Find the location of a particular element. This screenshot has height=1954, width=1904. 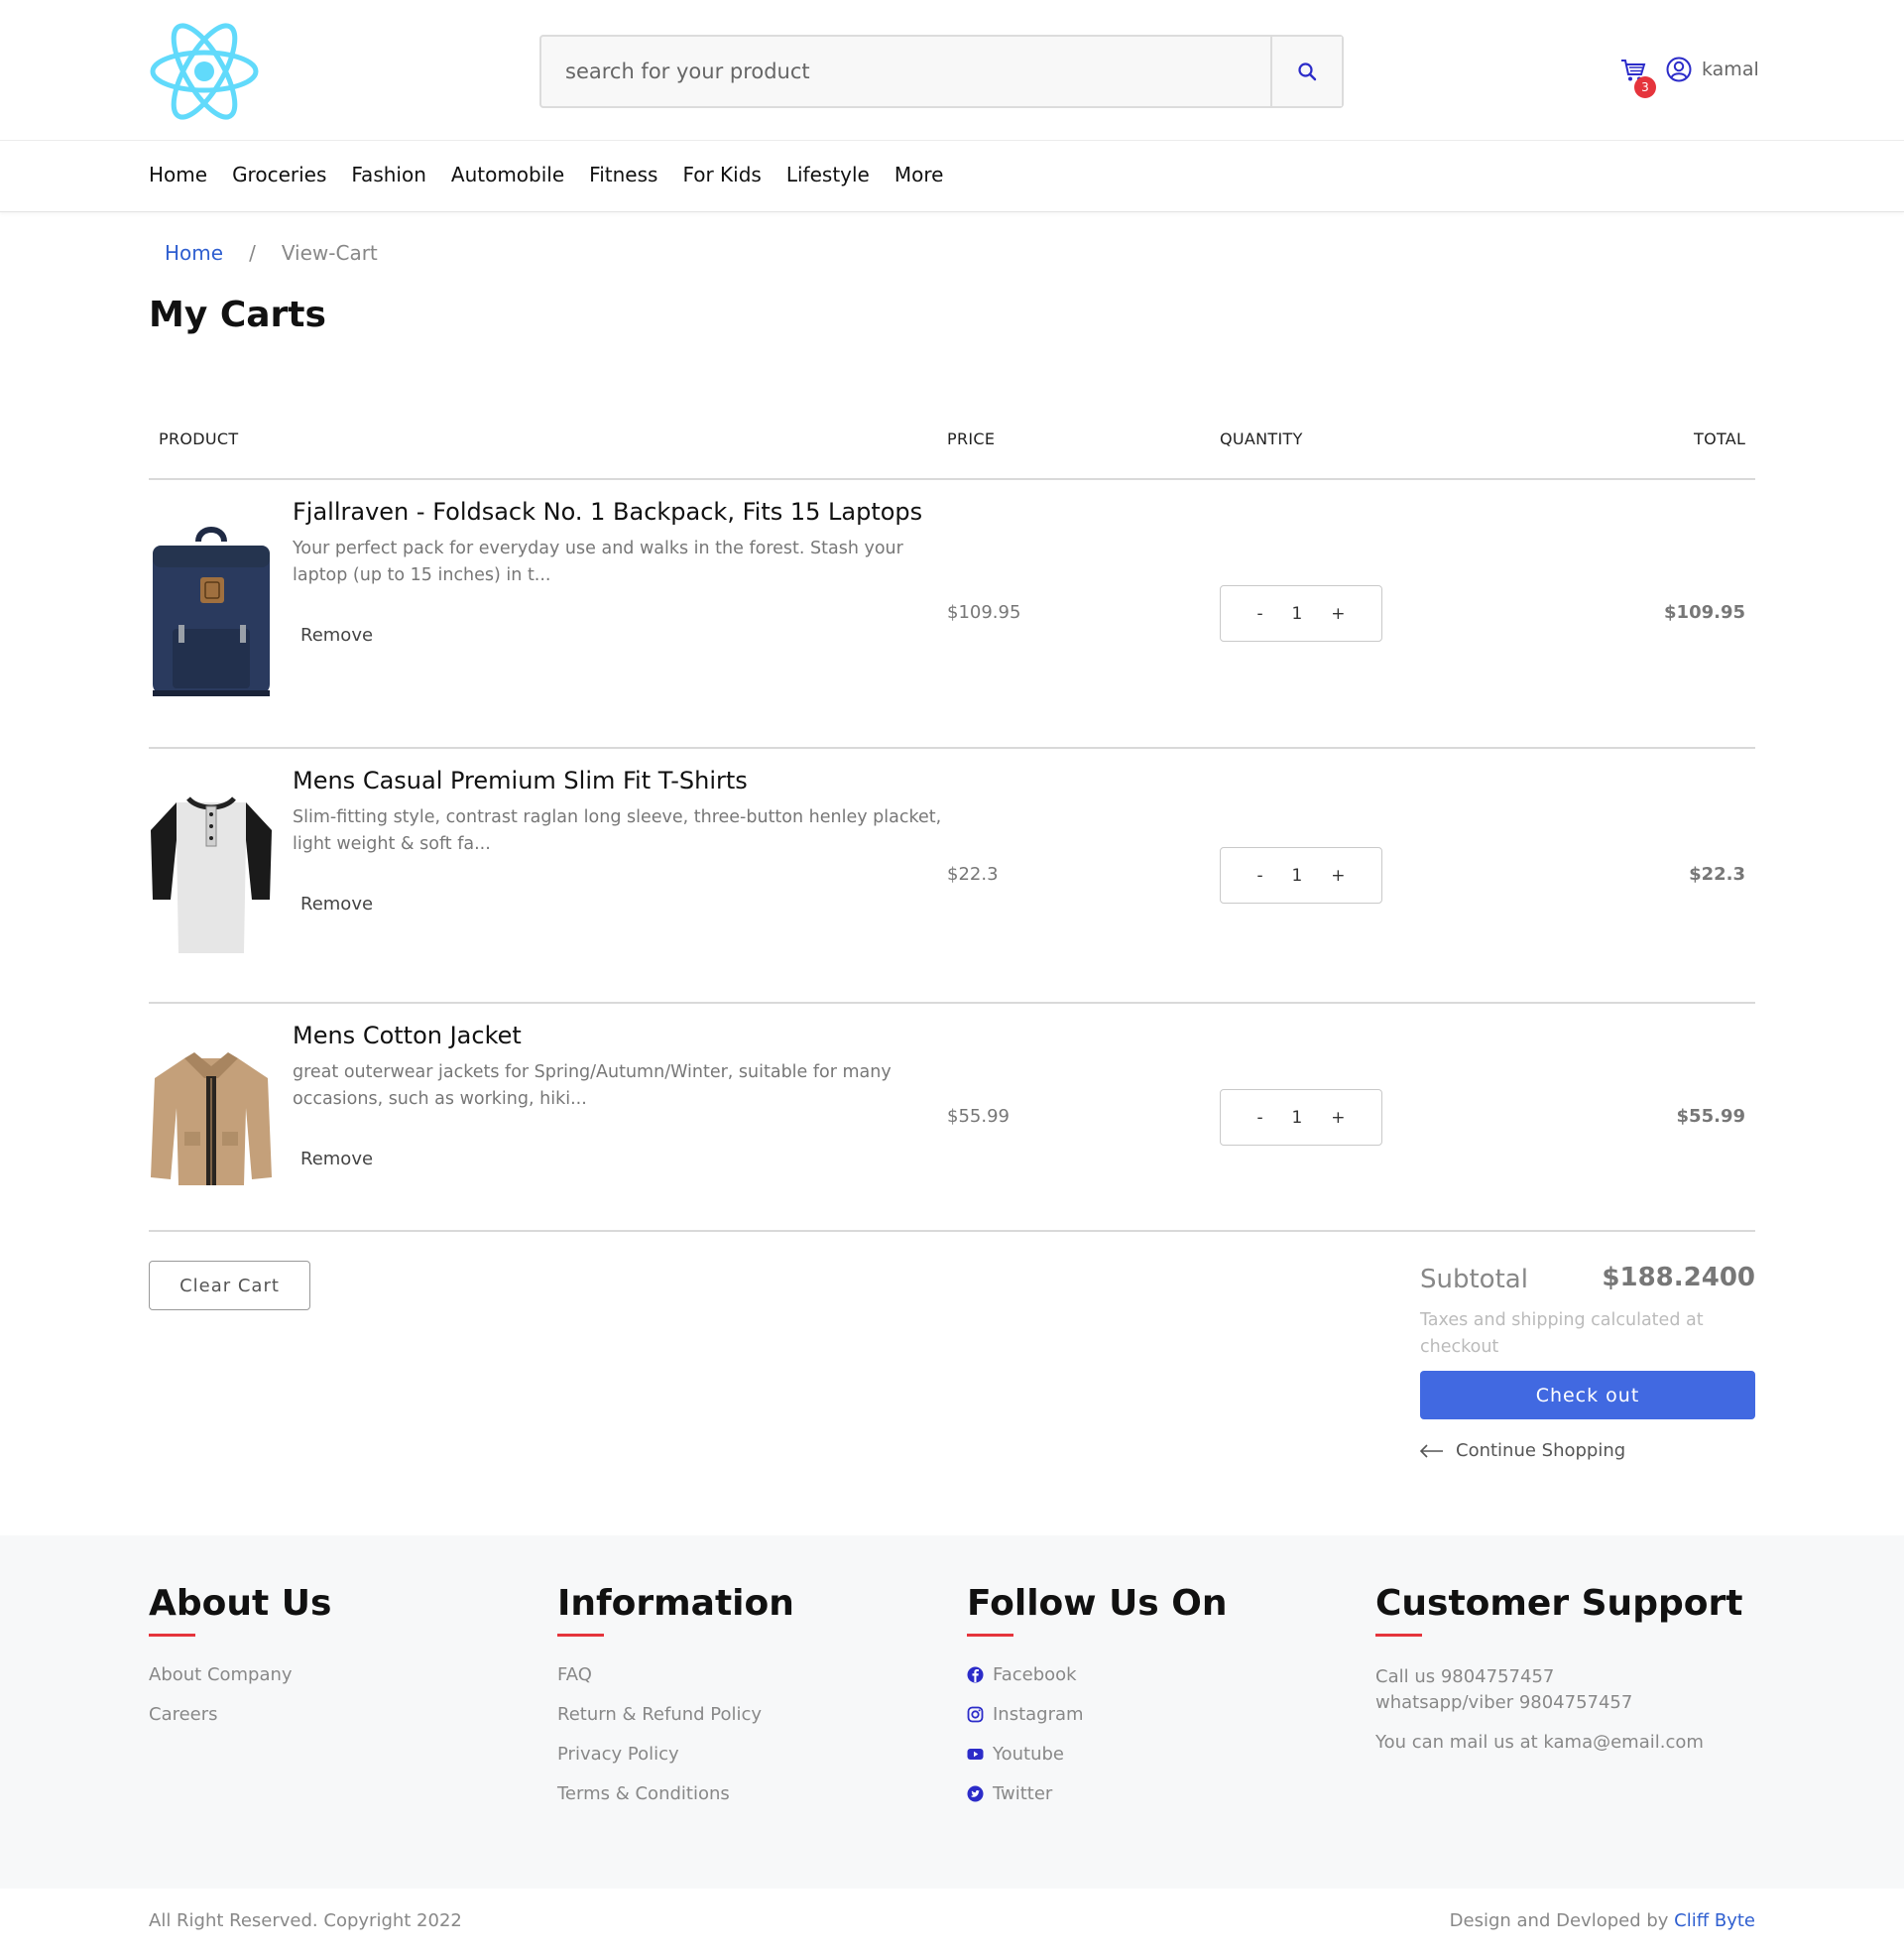

page-title: My Carts is located at coordinates (237, 315).